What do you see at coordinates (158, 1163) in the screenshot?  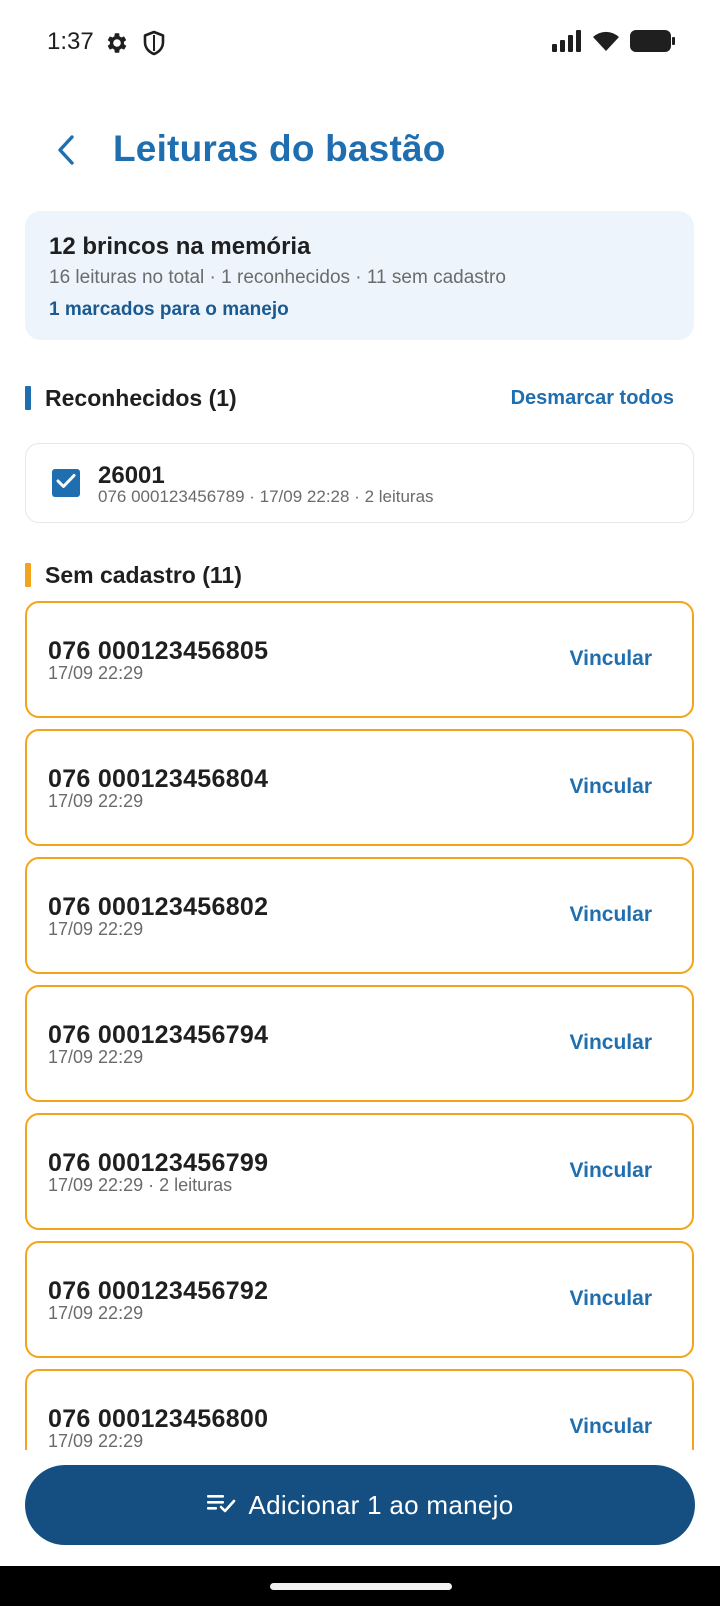 I see `tag-id: 076 000123456799` at bounding box center [158, 1163].